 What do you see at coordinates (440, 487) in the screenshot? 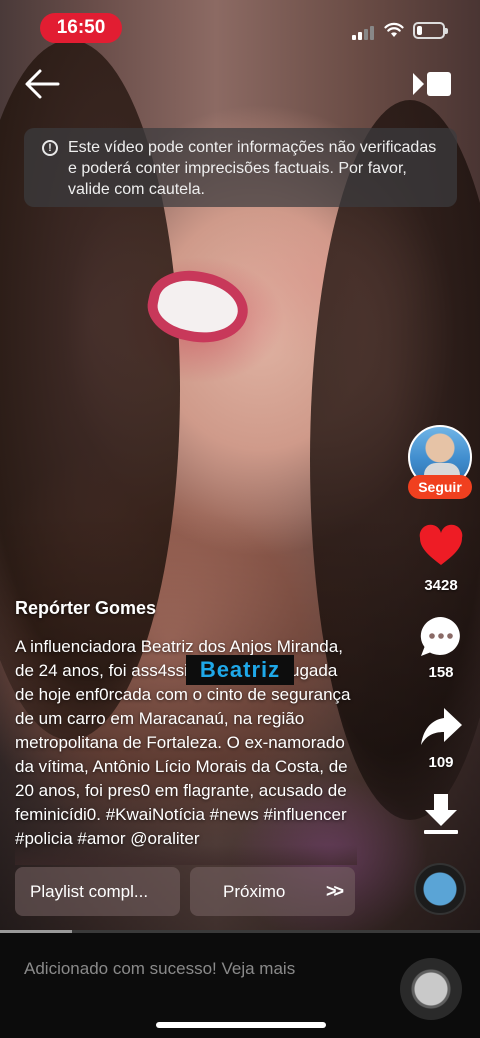
I see `follow-button: Seguir` at bounding box center [440, 487].